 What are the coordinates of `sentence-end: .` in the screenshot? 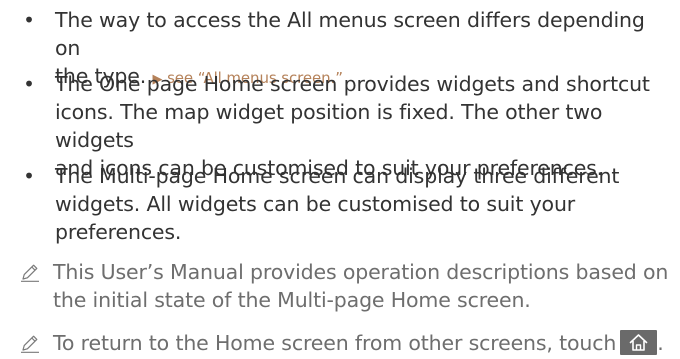 It's located at (660, 343).